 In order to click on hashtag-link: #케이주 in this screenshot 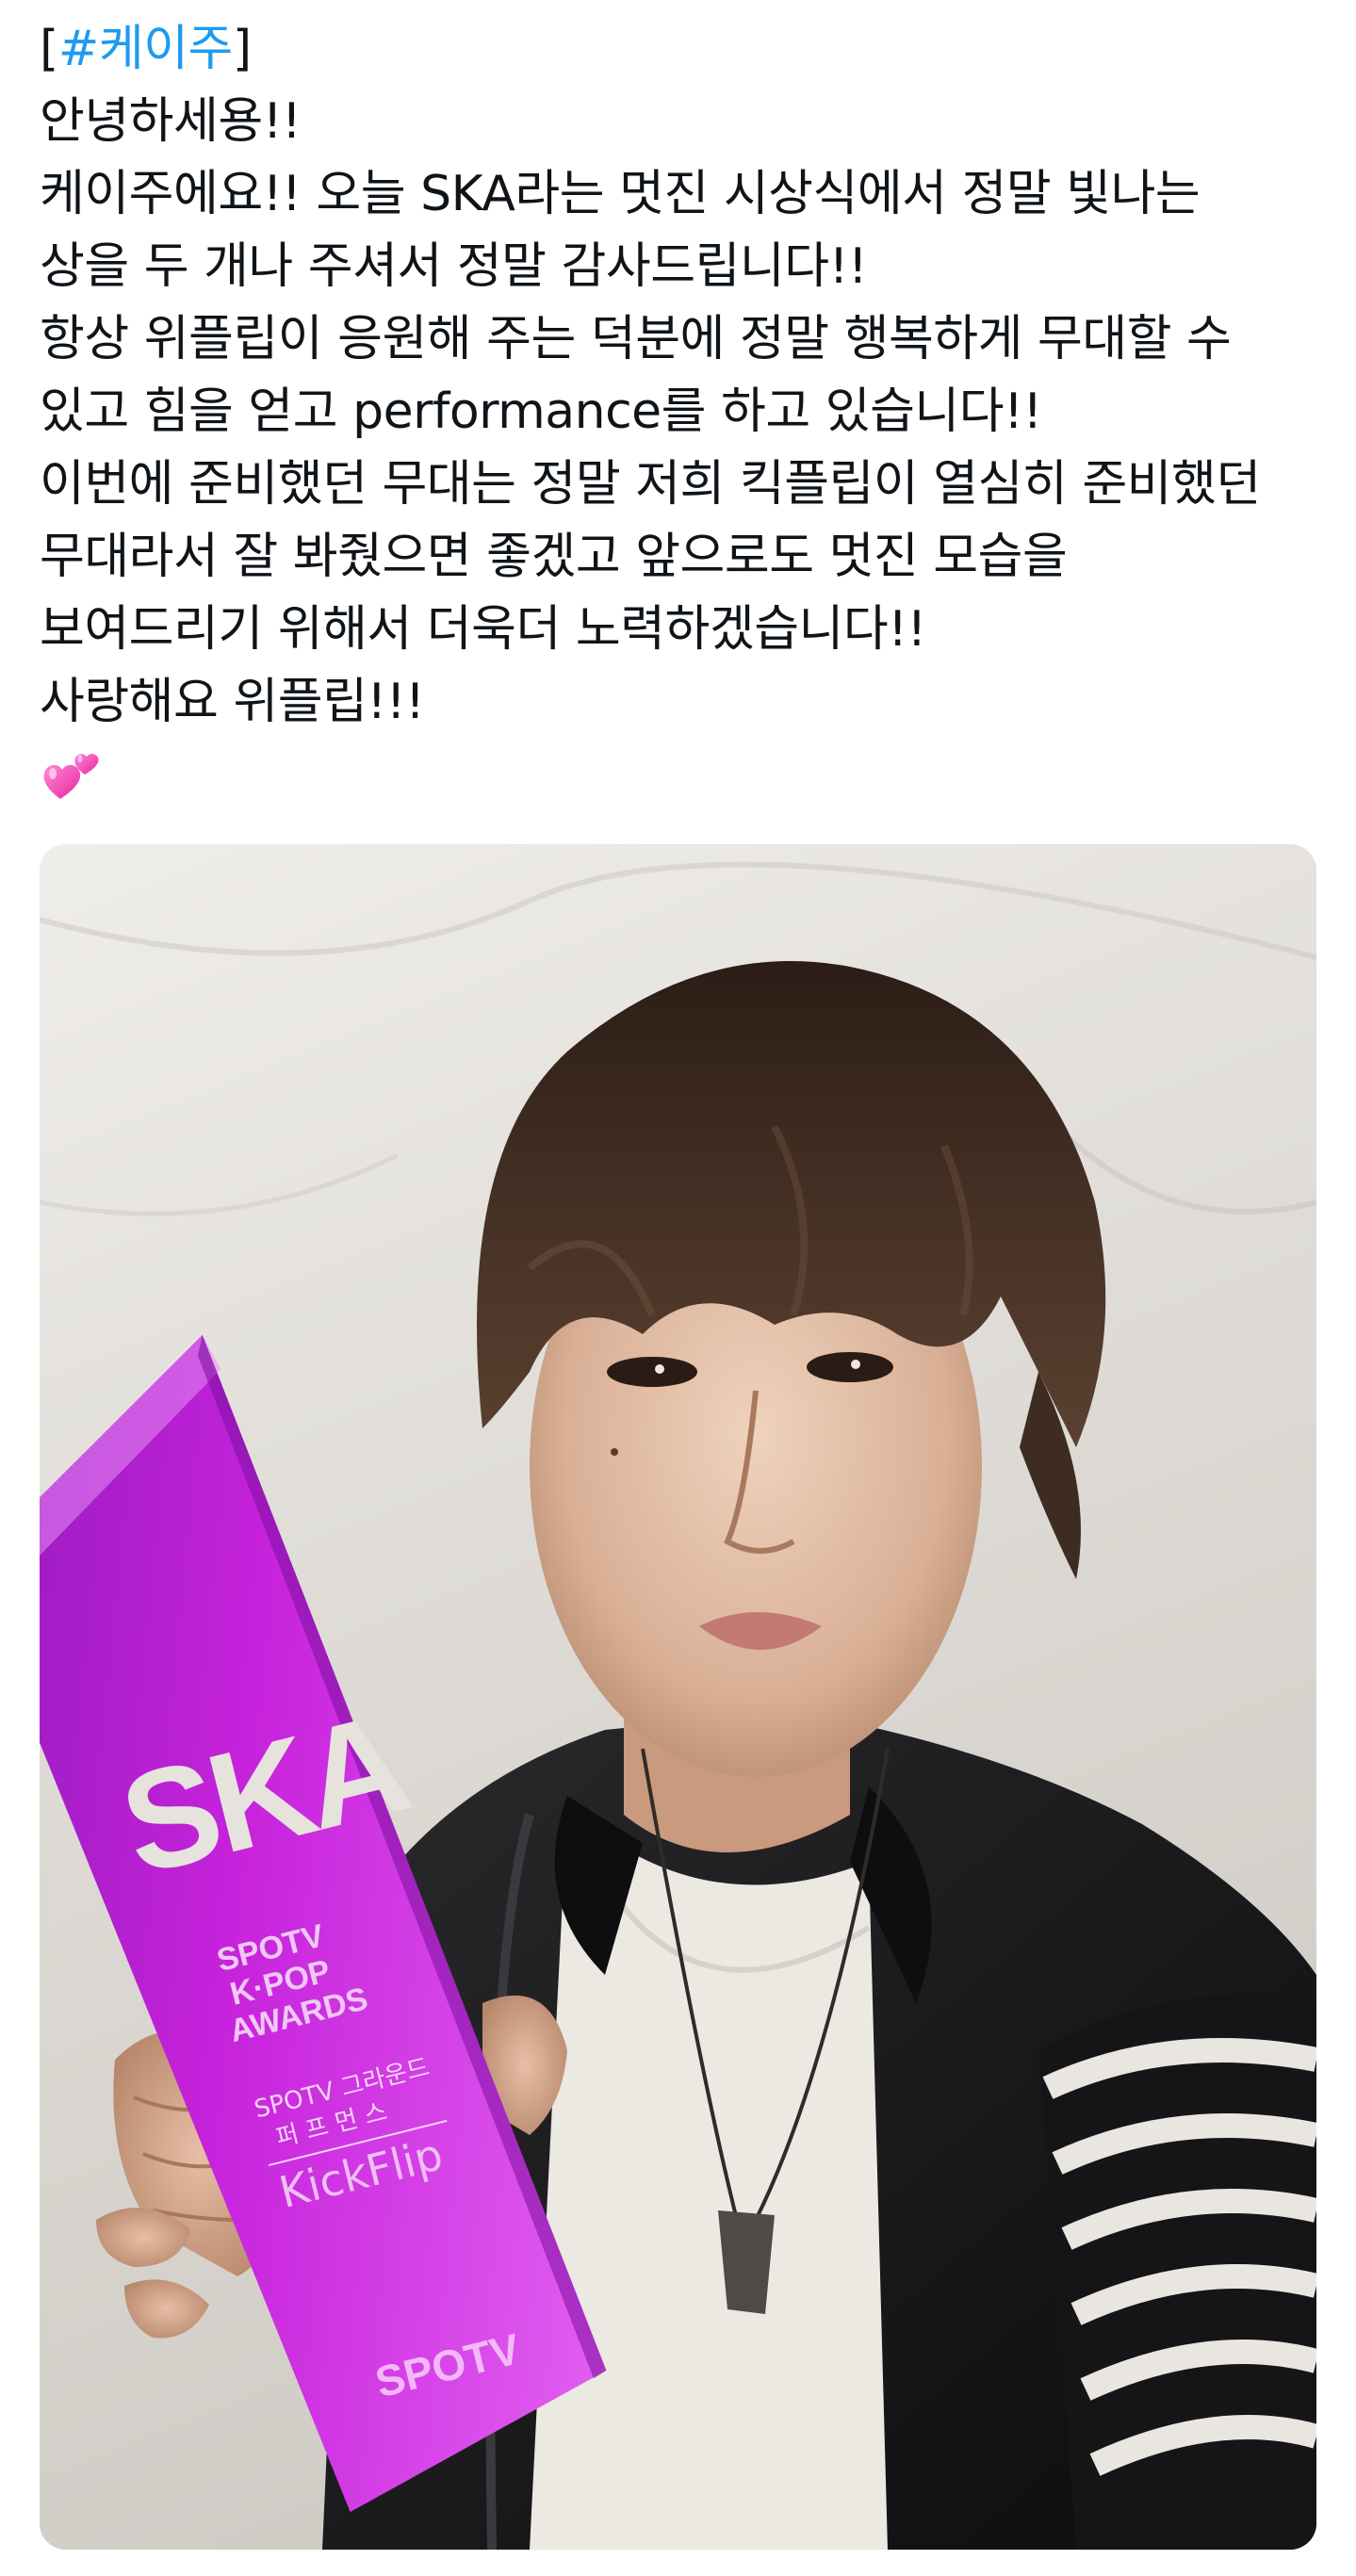, I will do `click(146, 49)`.